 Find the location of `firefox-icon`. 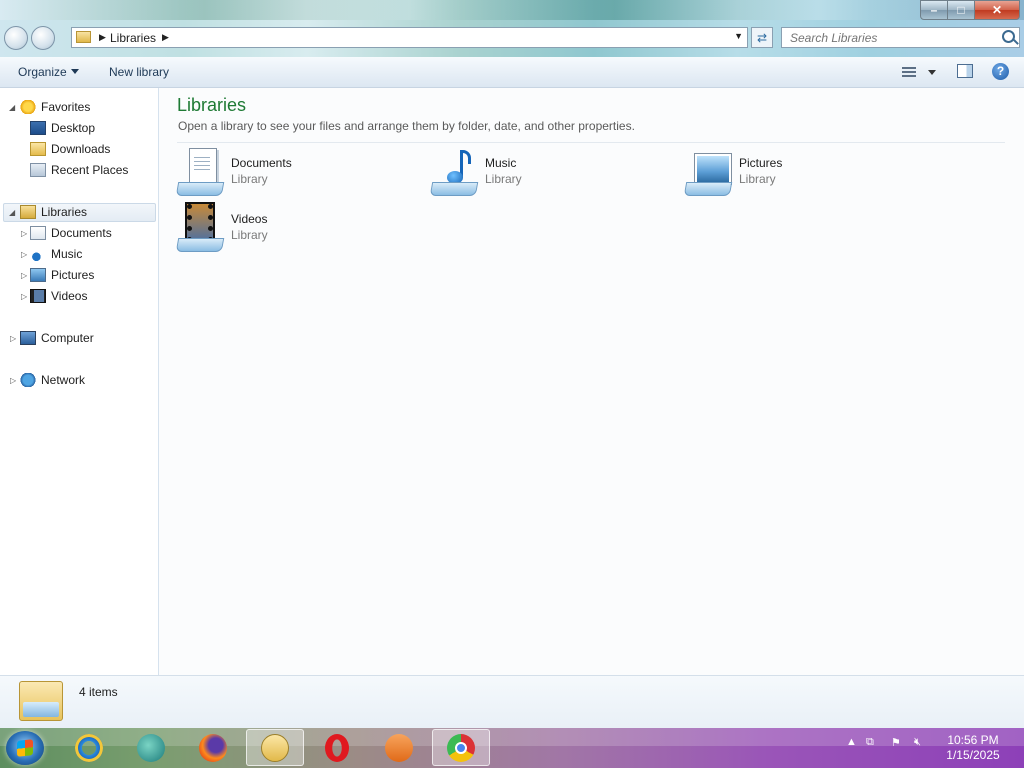

firefox-icon is located at coordinates (213, 747).